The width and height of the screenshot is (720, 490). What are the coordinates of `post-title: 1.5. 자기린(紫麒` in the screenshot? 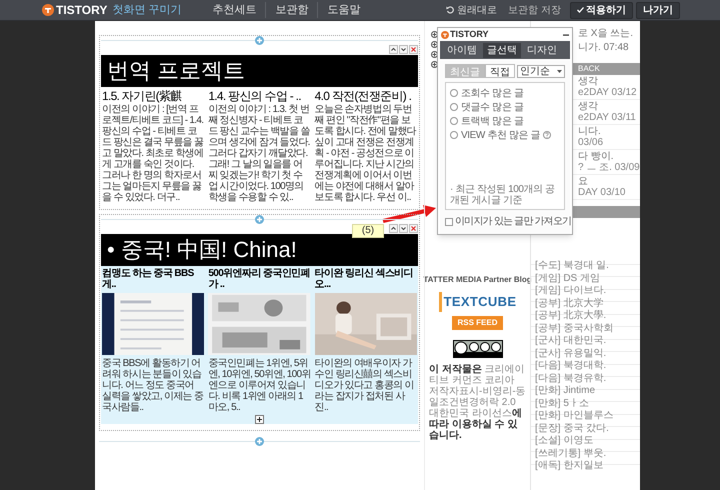 It's located at (153, 96).